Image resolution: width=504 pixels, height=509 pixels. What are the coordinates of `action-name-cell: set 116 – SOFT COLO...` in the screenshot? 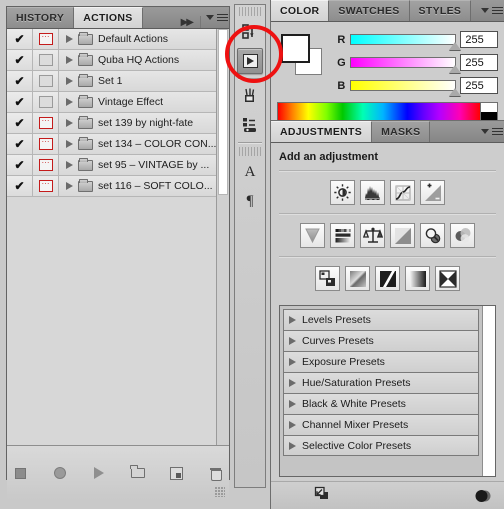 It's located at (144, 186).